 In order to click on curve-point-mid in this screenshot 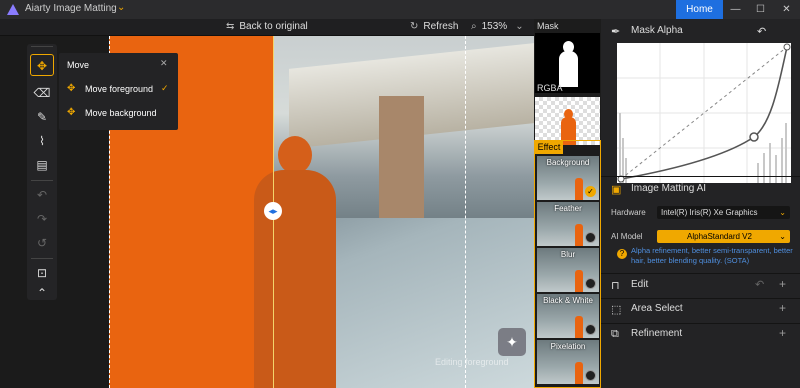, I will do `click(754, 137)`.